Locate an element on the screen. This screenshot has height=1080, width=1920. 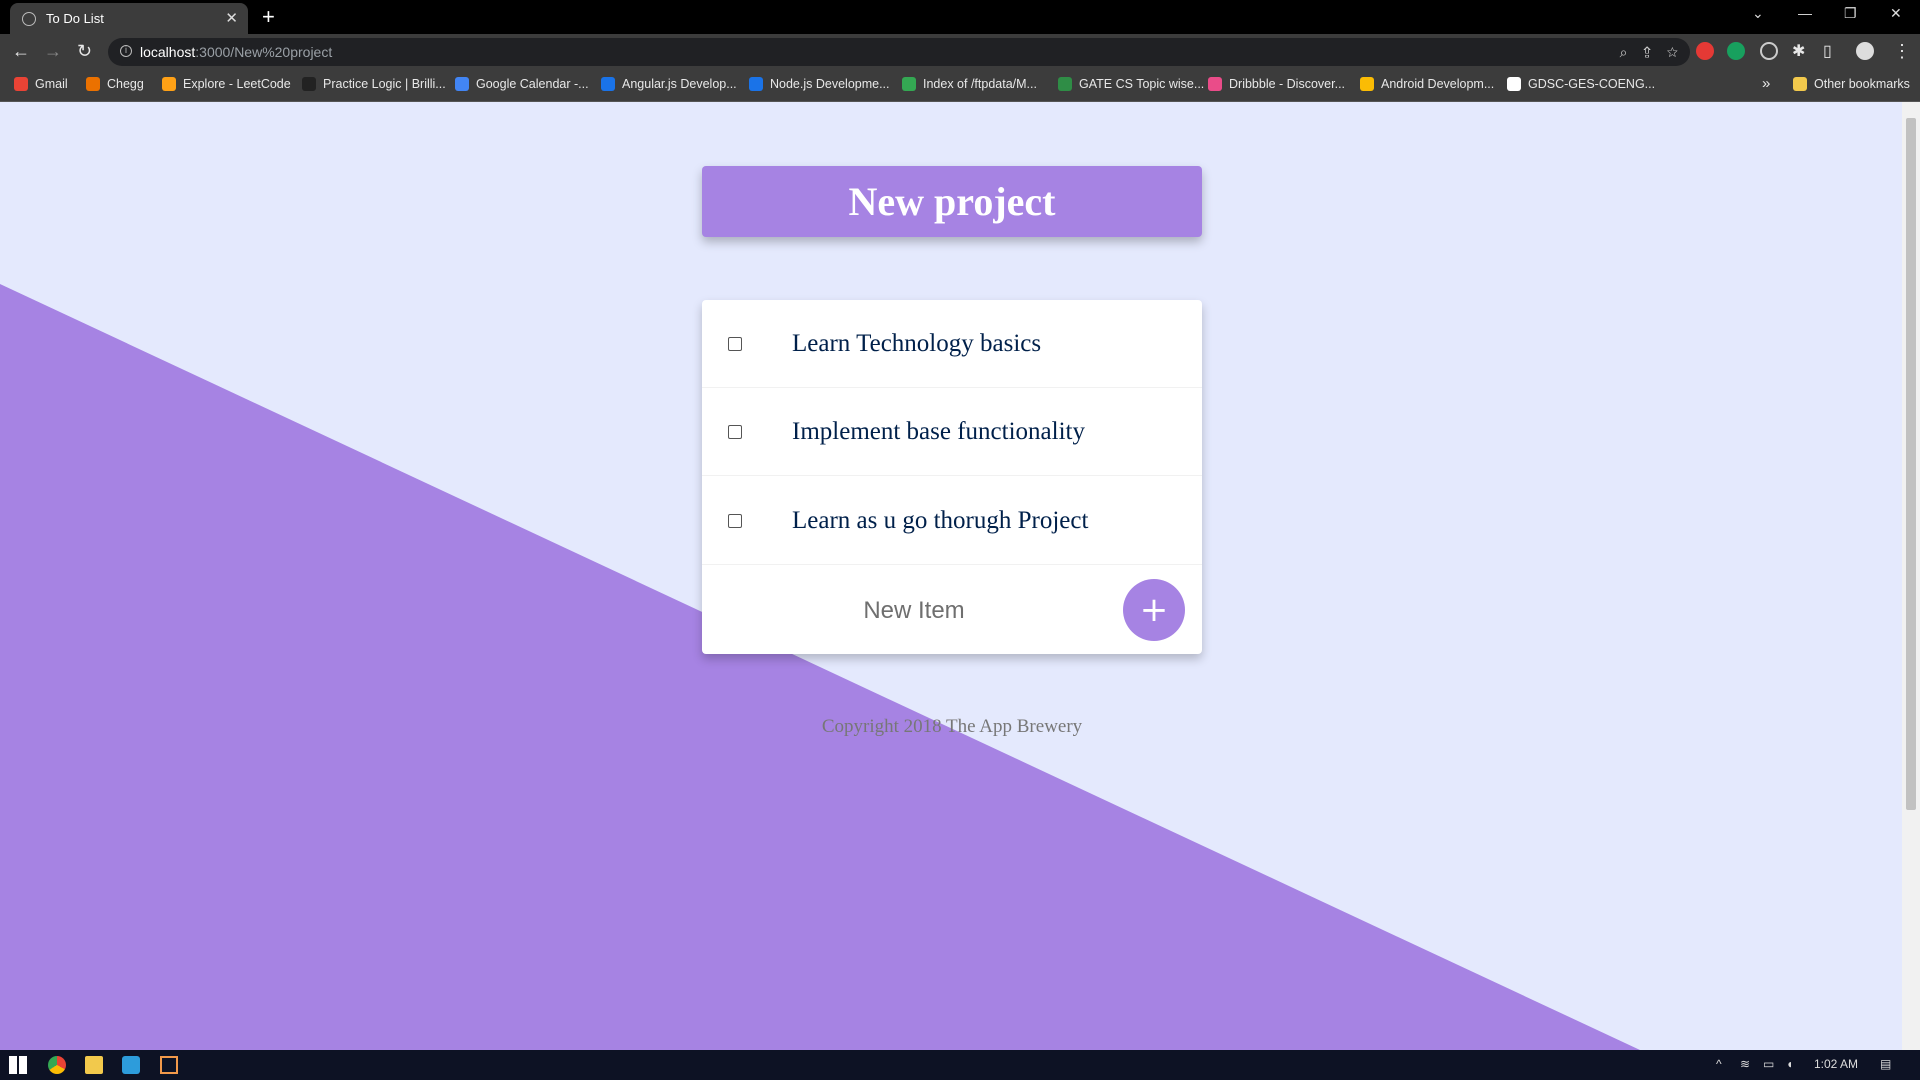
profile-avatar is located at coordinates (1865, 51).